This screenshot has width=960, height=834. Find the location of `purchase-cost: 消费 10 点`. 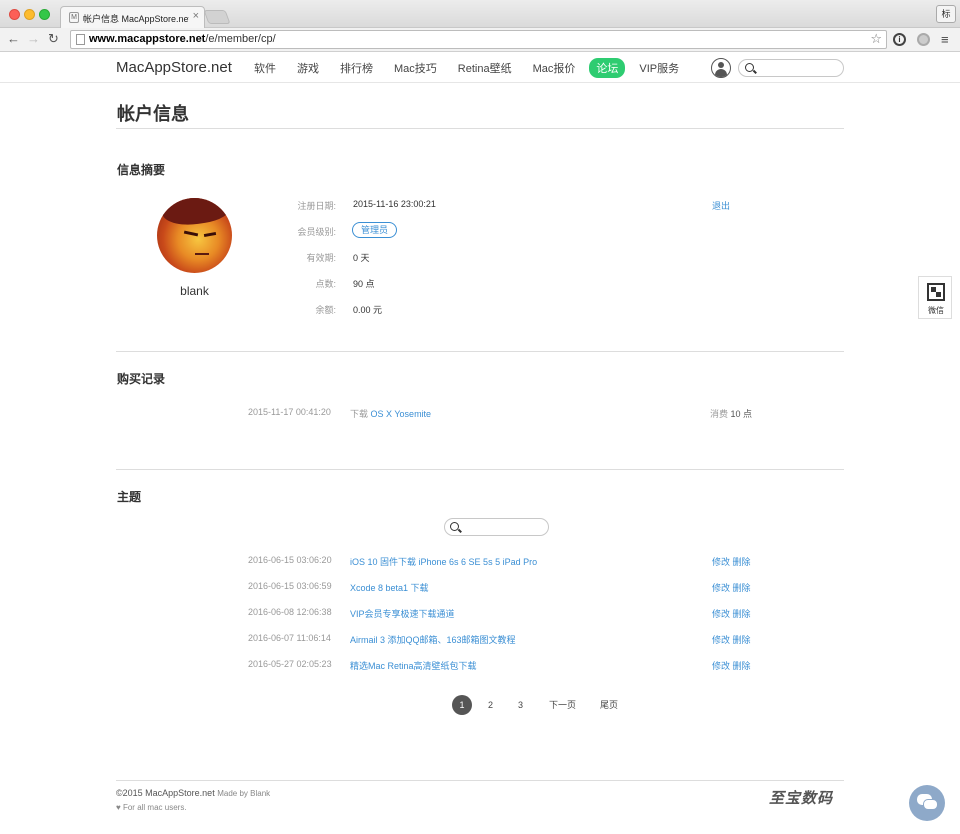

purchase-cost: 消费 10 点 is located at coordinates (731, 414).